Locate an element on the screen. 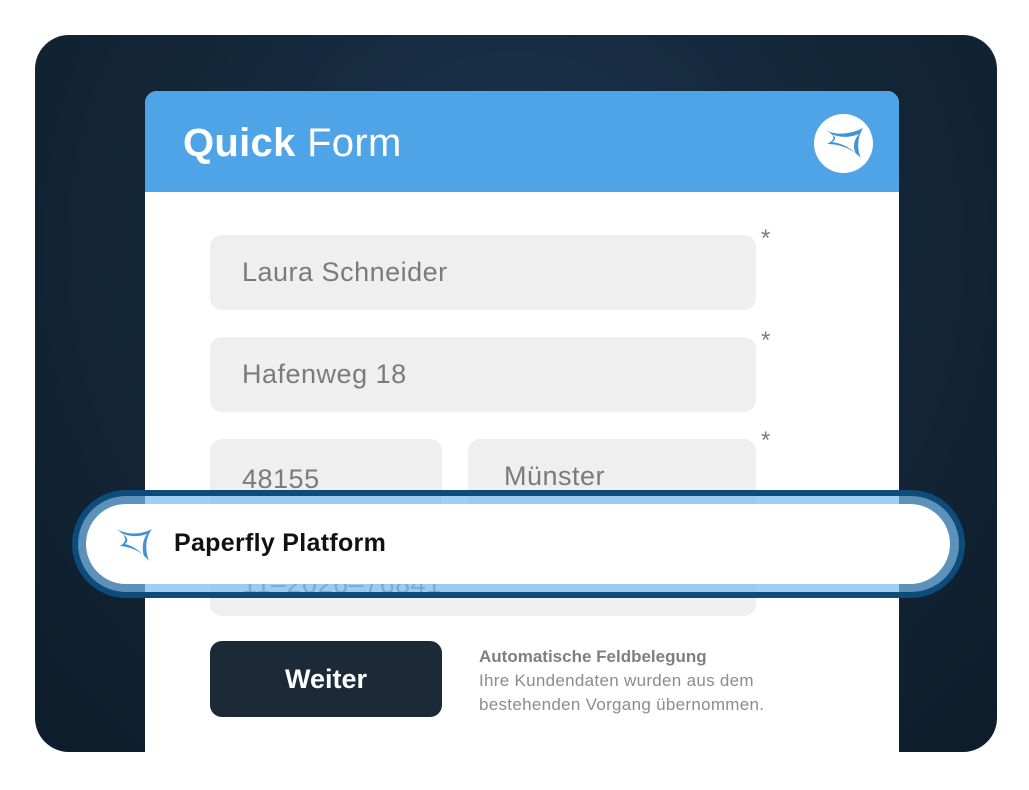 This screenshot has width=1029, height=790. form-title: Quick Form is located at coordinates (292, 143).